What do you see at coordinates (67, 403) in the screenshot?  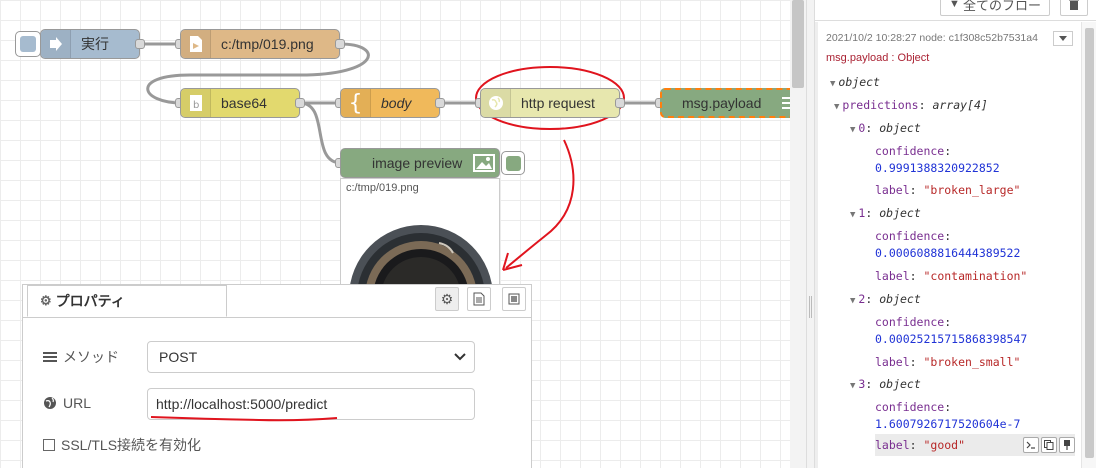 I see `url-label: URL` at bounding box center [67, 403].